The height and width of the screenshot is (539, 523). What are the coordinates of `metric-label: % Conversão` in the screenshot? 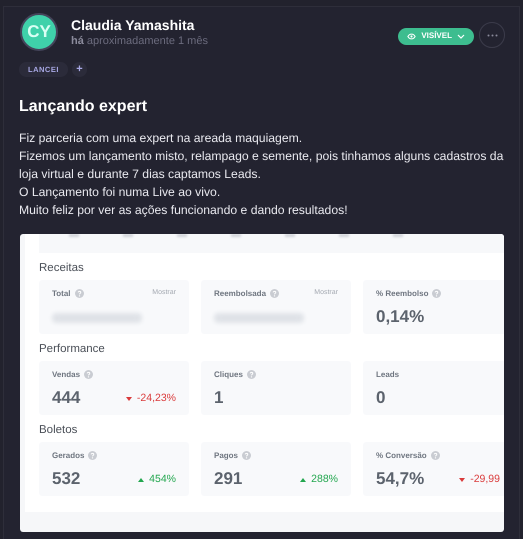 It's located at (401, 456).